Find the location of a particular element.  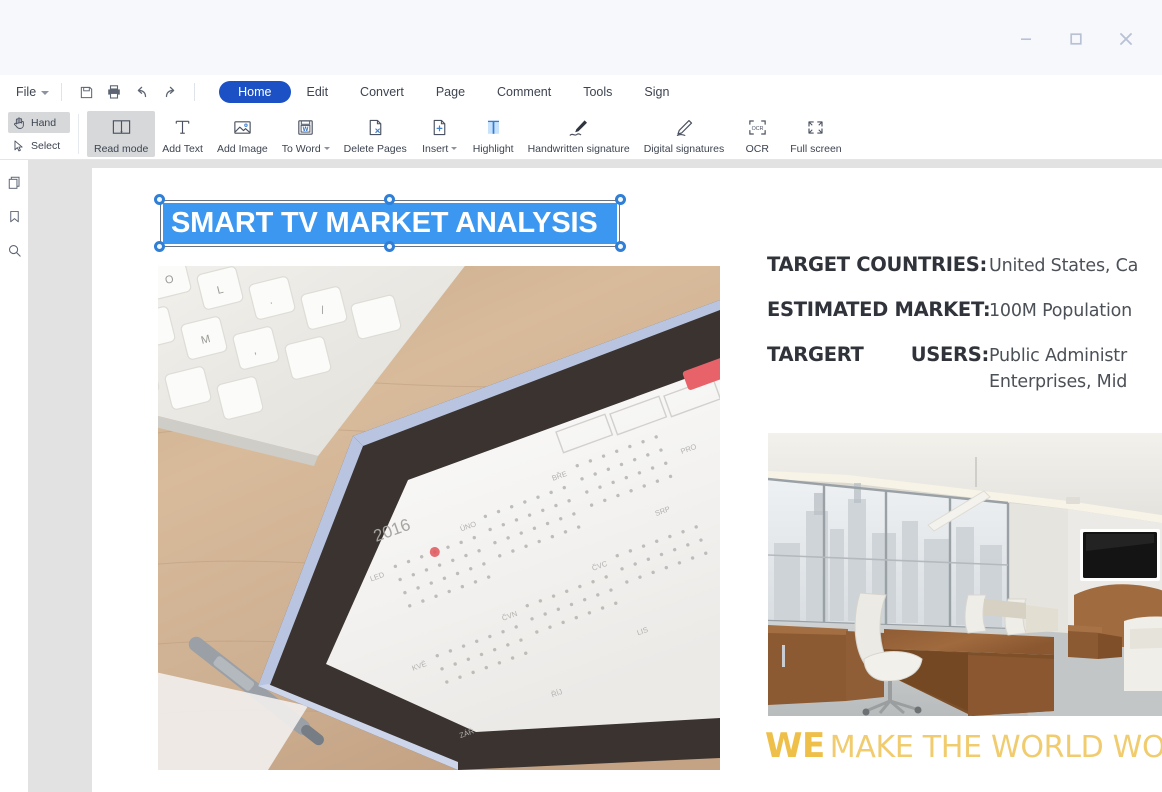

read-mode-button: Read mode is located at coordinates (121, 134).